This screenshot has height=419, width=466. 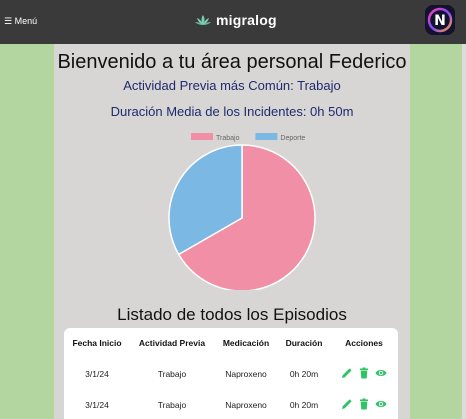 I want to click on svg-text: N, so click(x=440, y=21).